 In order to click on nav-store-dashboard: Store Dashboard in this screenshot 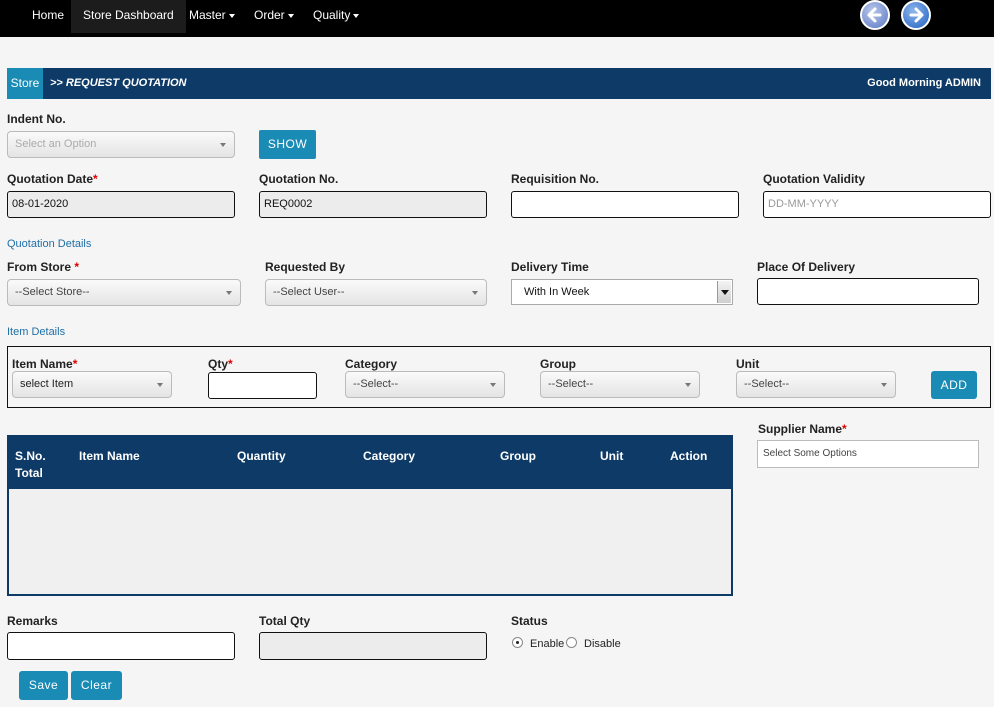, I will do `click(128, 16)`.